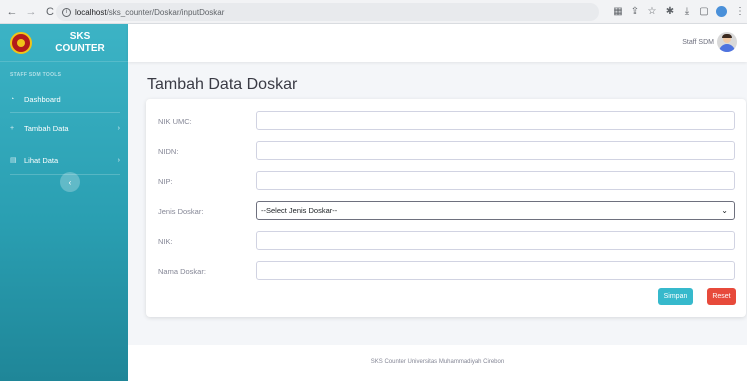 This screenshot has height=381, width=747. I want to click on save-button: Simpan, so click(675, 296).